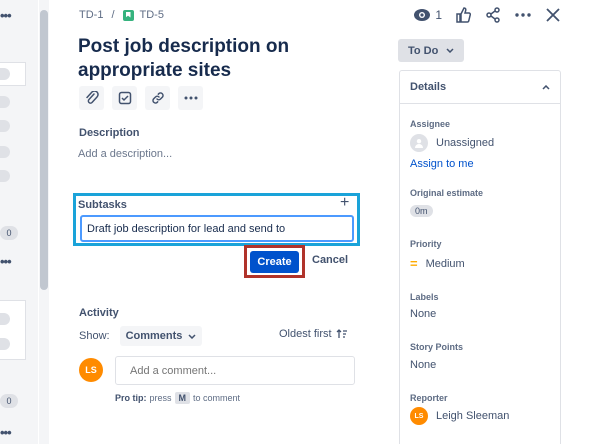 The image size is (592, 444). I want to click on activity-filter: Show: Comments, so click(141, 336).